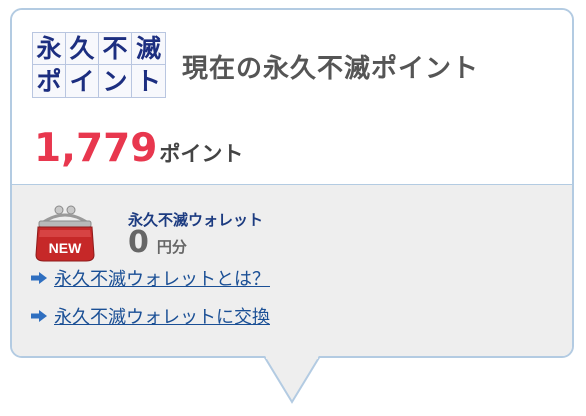 The height and width of the screenshot is (416, 586). What do you see at coordinates (96, 148) in the screenshot?
I see `points-value: 1,779` at bounding box center [96, 148].